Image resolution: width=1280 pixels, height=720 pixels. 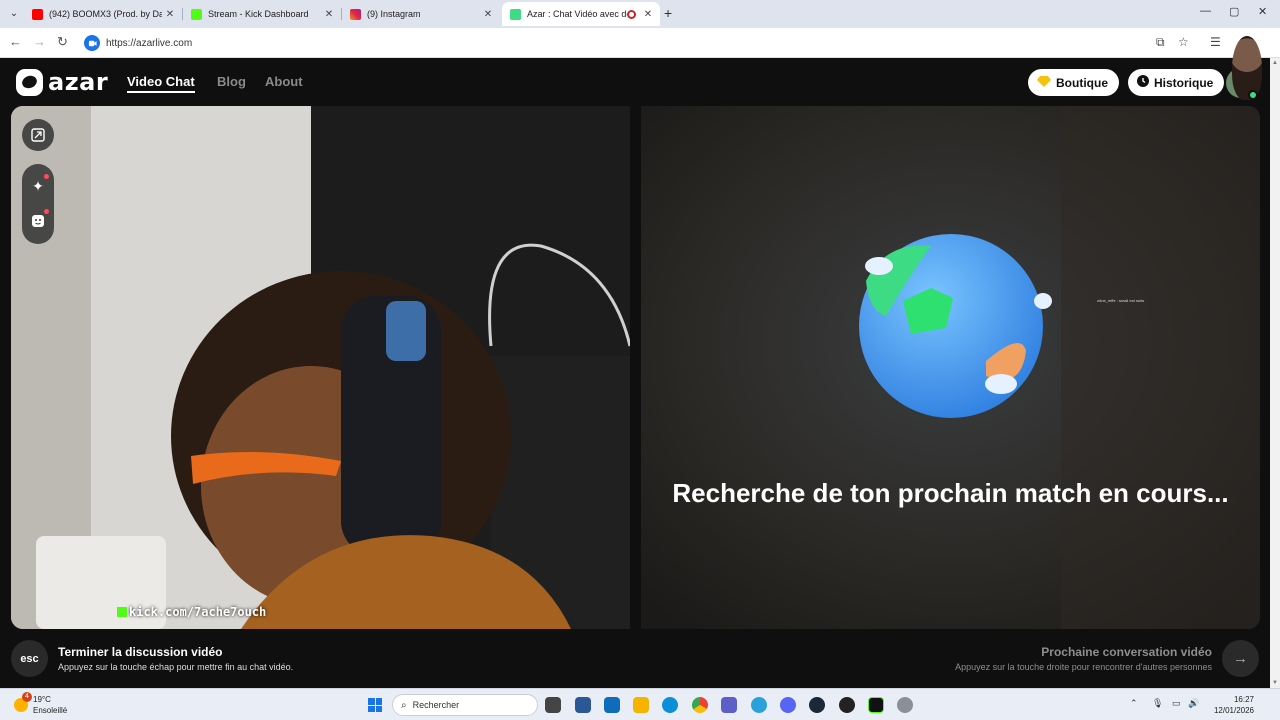 I want to click on taskbar-search-placeholder: Rechercher, so click(x=436, y=705).